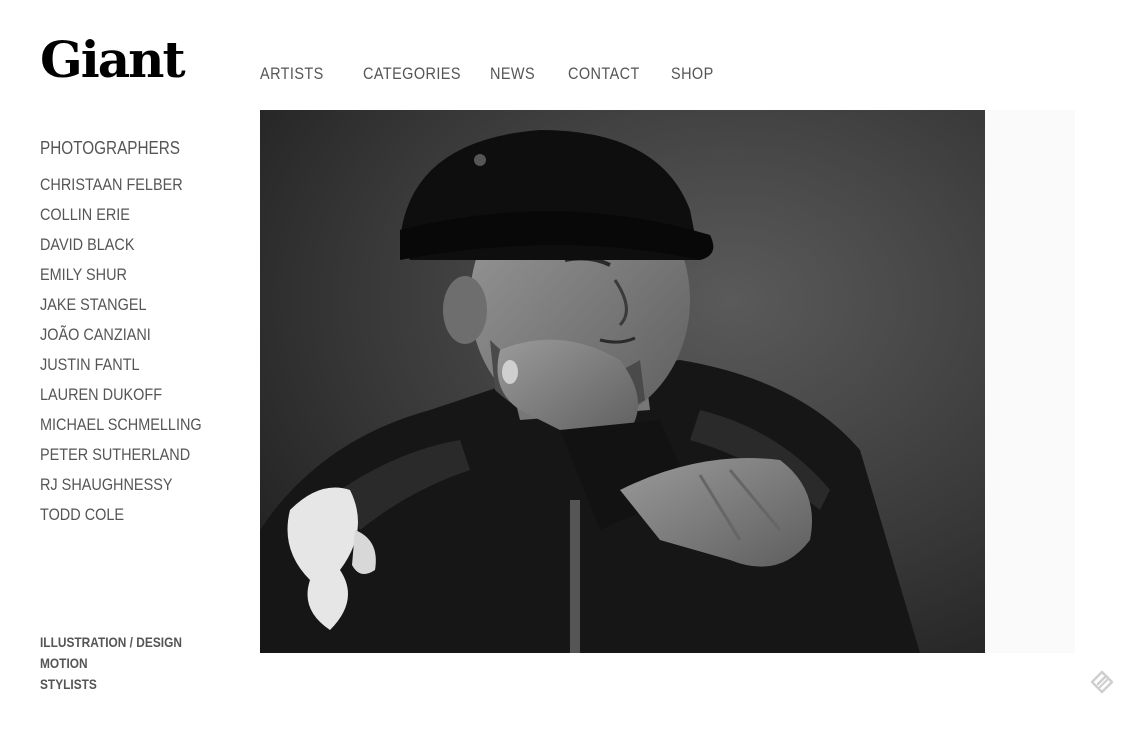 This screenshot has height=744, width=1129. Describe the element at coordinates (95, 335) in the screenshot. I see `artist-link: JOÃO CANZIANI` at that location.